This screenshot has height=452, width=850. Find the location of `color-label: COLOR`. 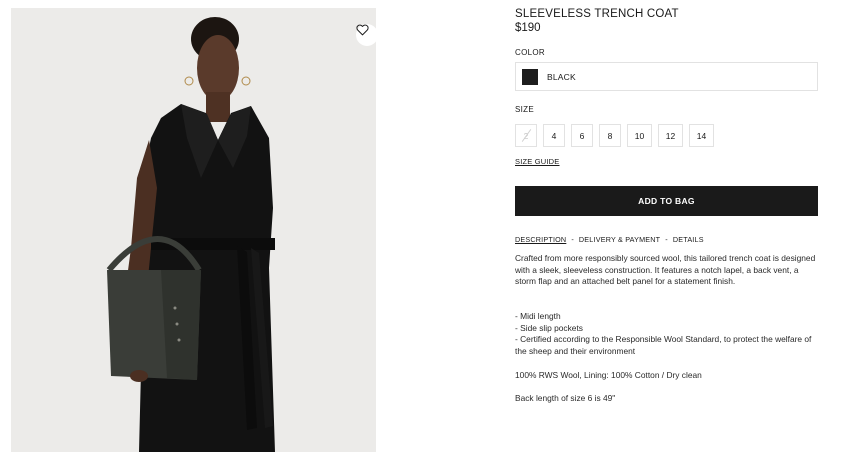

color-label: COLOR is located at coordinates (530, 52).